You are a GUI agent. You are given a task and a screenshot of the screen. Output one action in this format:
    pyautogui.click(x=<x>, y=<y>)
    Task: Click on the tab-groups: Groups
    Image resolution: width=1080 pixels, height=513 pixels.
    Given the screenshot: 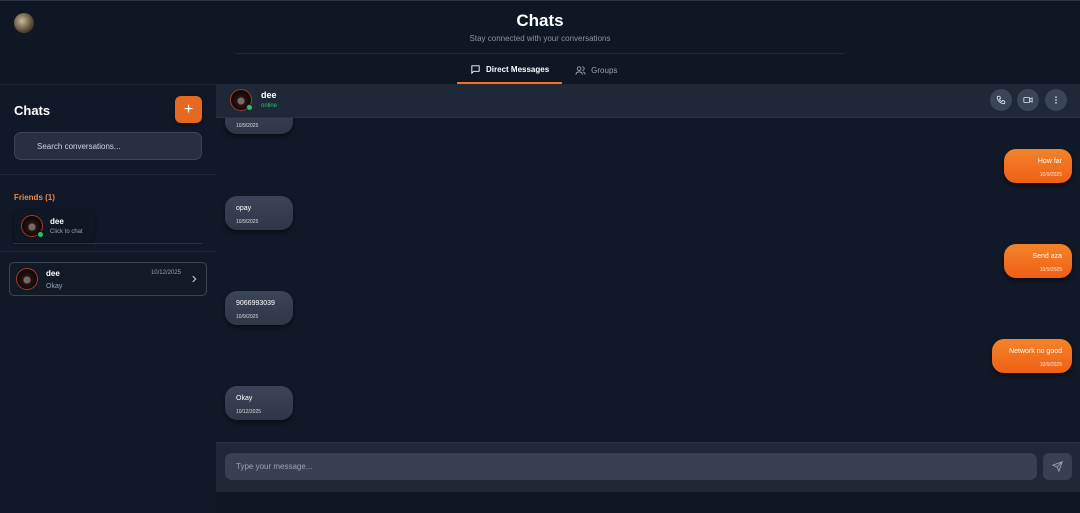 What is the action you would take?
    pyautogui.click(x=596, y=70)
    